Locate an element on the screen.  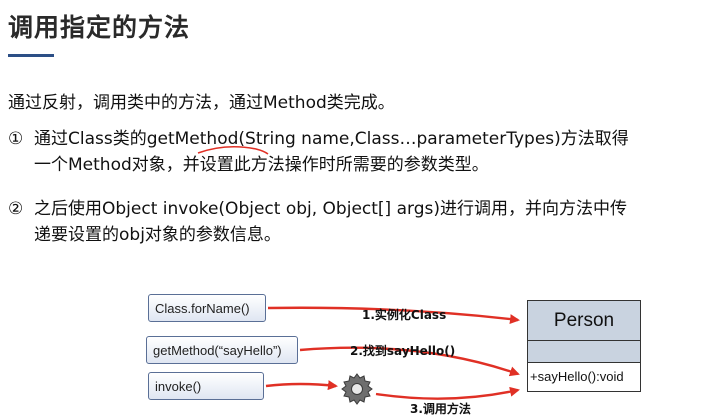
item-number: ② is located at coordinates (16, 209).